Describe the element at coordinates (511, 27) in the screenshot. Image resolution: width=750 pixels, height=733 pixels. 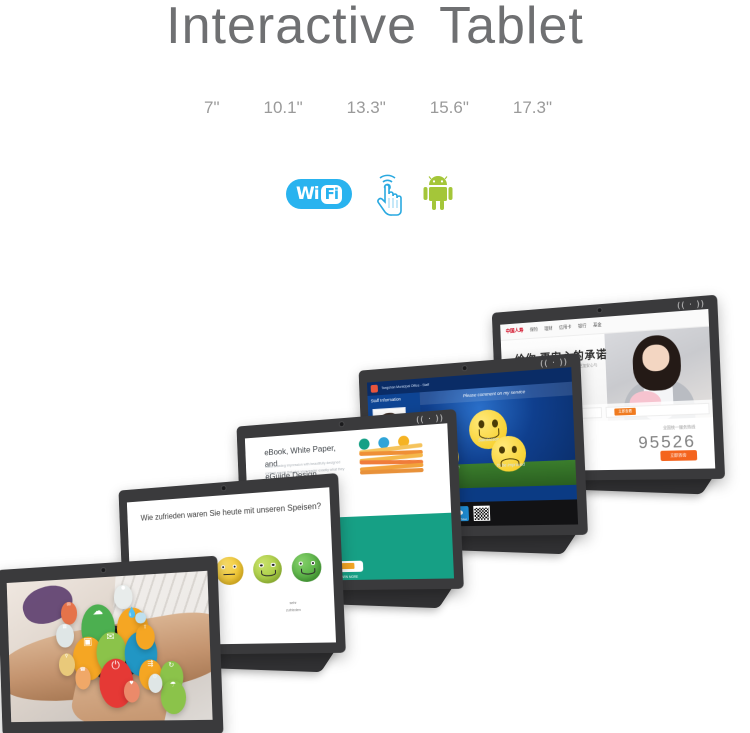
I see `title-word-tablet: Tablet` at that location.